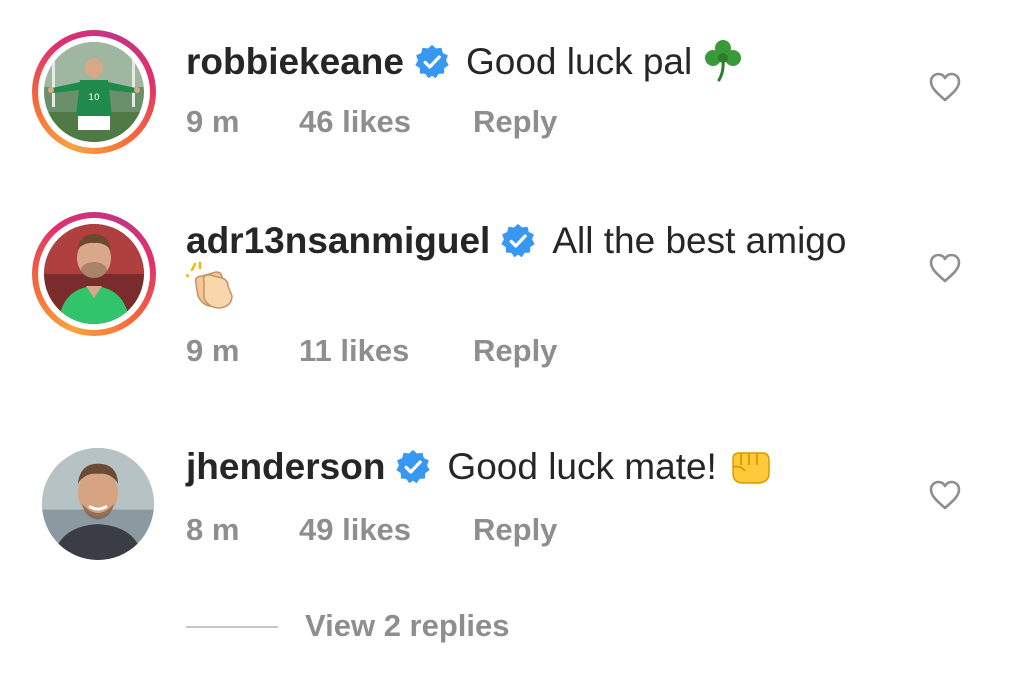 This screenshot has width=1024, height=673. What do you see at coordinates (699, 240) in the screenshot?
I see `comment-text: All the best amigo` at bounding box center [699, 240].